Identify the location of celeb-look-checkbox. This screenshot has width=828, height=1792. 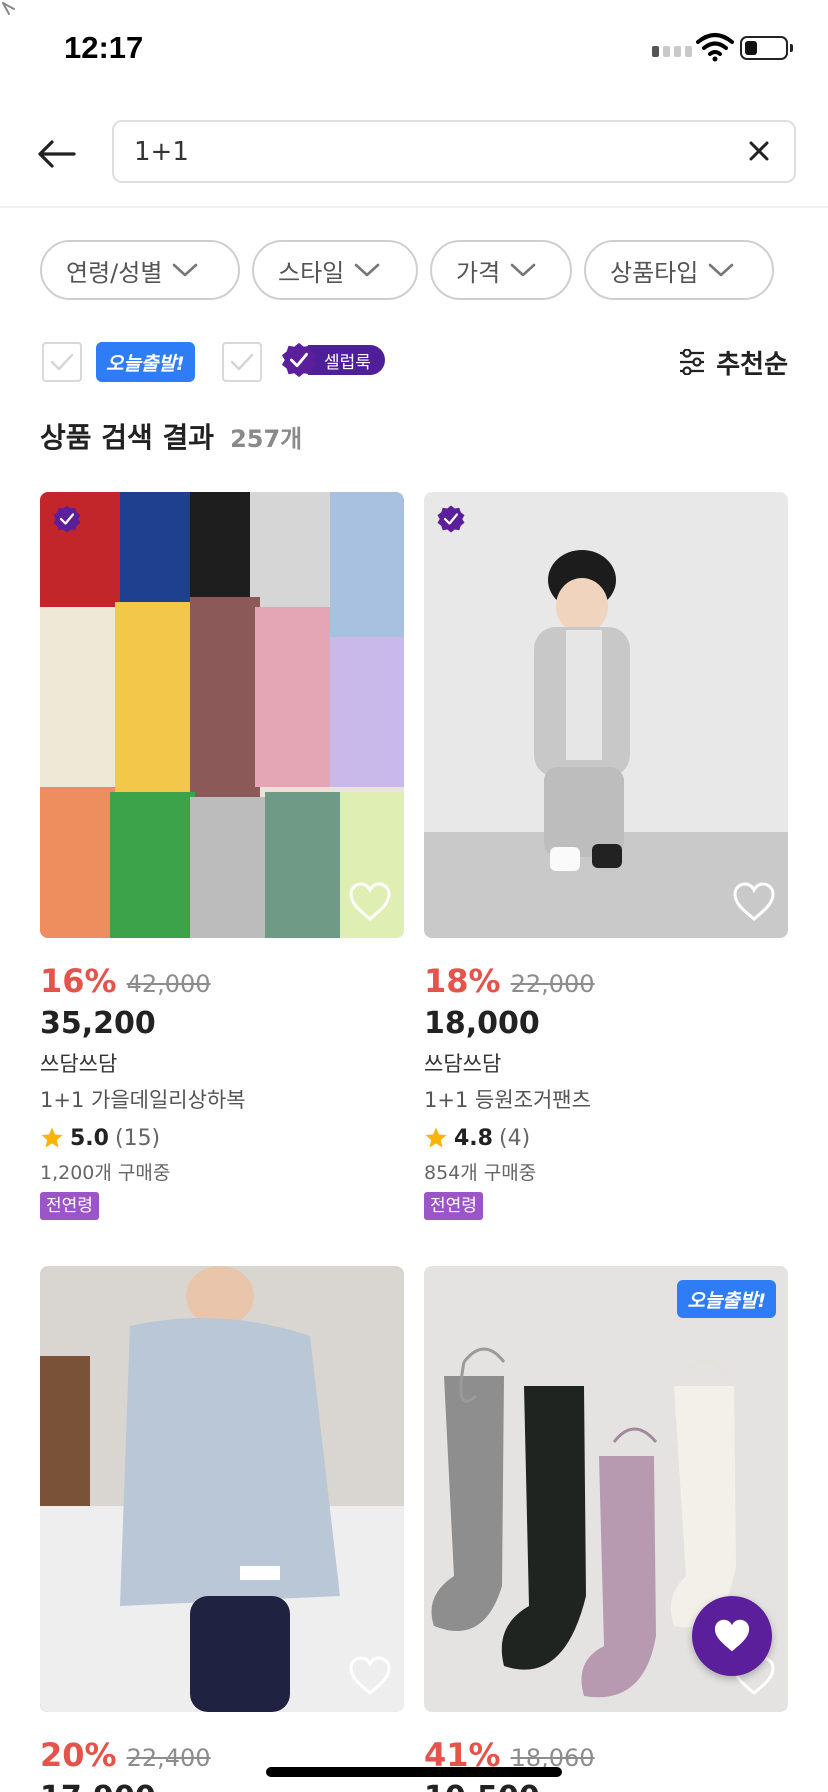
(242, 362).